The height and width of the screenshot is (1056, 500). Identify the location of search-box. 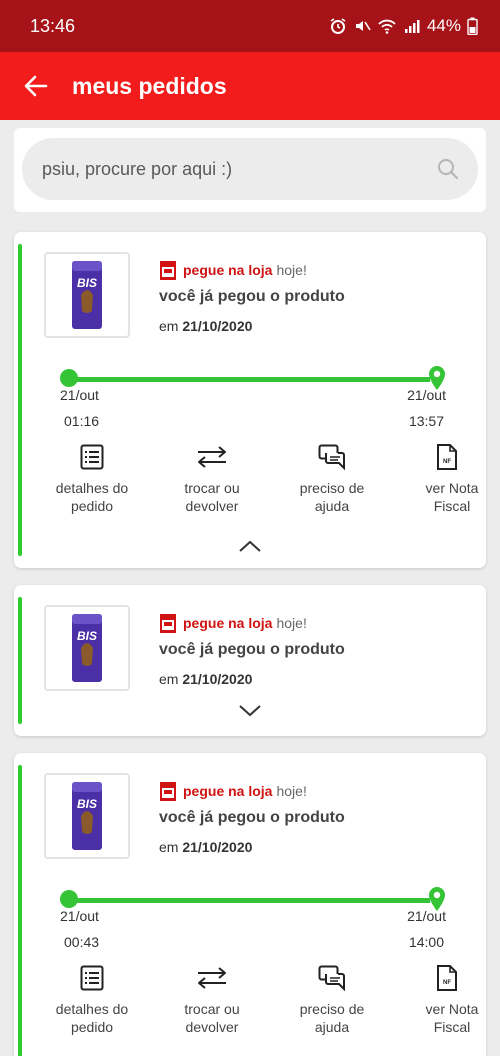
(250, 169).